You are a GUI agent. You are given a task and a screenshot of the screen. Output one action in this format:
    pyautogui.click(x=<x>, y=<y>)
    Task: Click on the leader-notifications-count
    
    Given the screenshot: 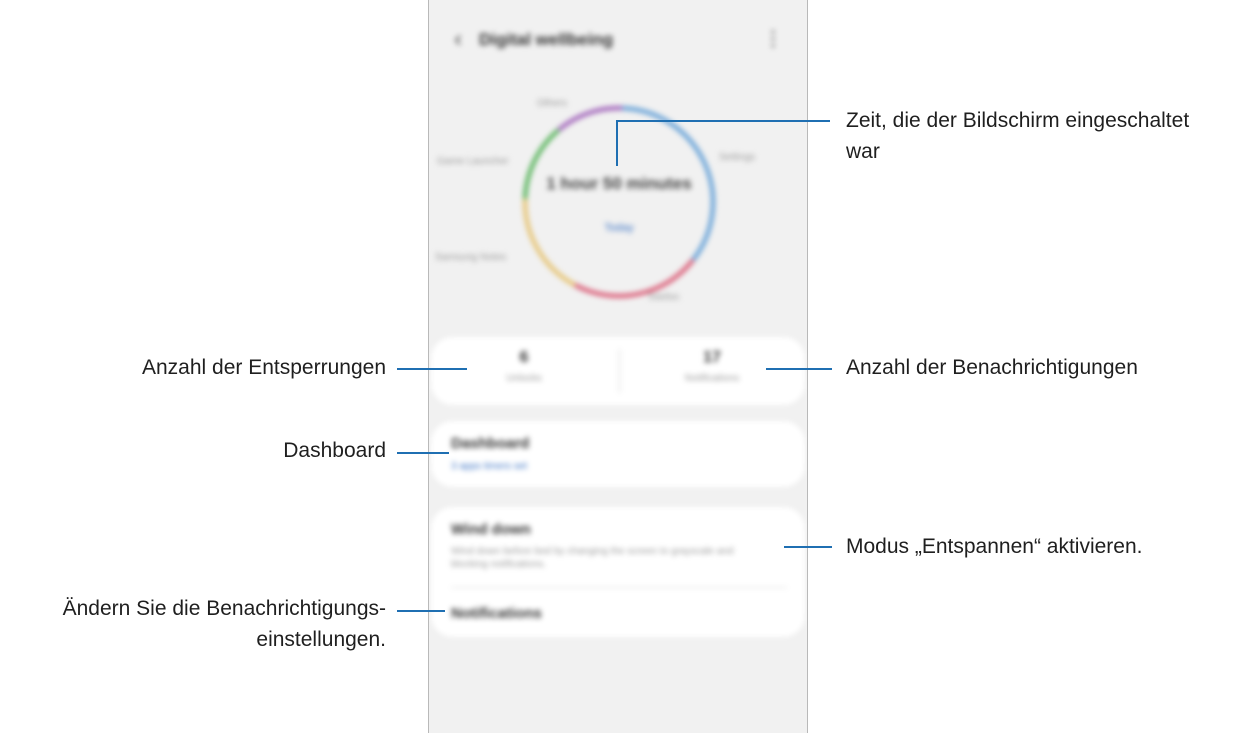 What is the action you would take?
    pyautogui.click(x=799, y=369)
    